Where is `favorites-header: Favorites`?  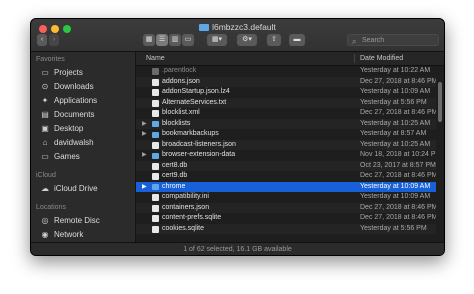
favorites-header: Favorites is located at coordinates (50, 59).